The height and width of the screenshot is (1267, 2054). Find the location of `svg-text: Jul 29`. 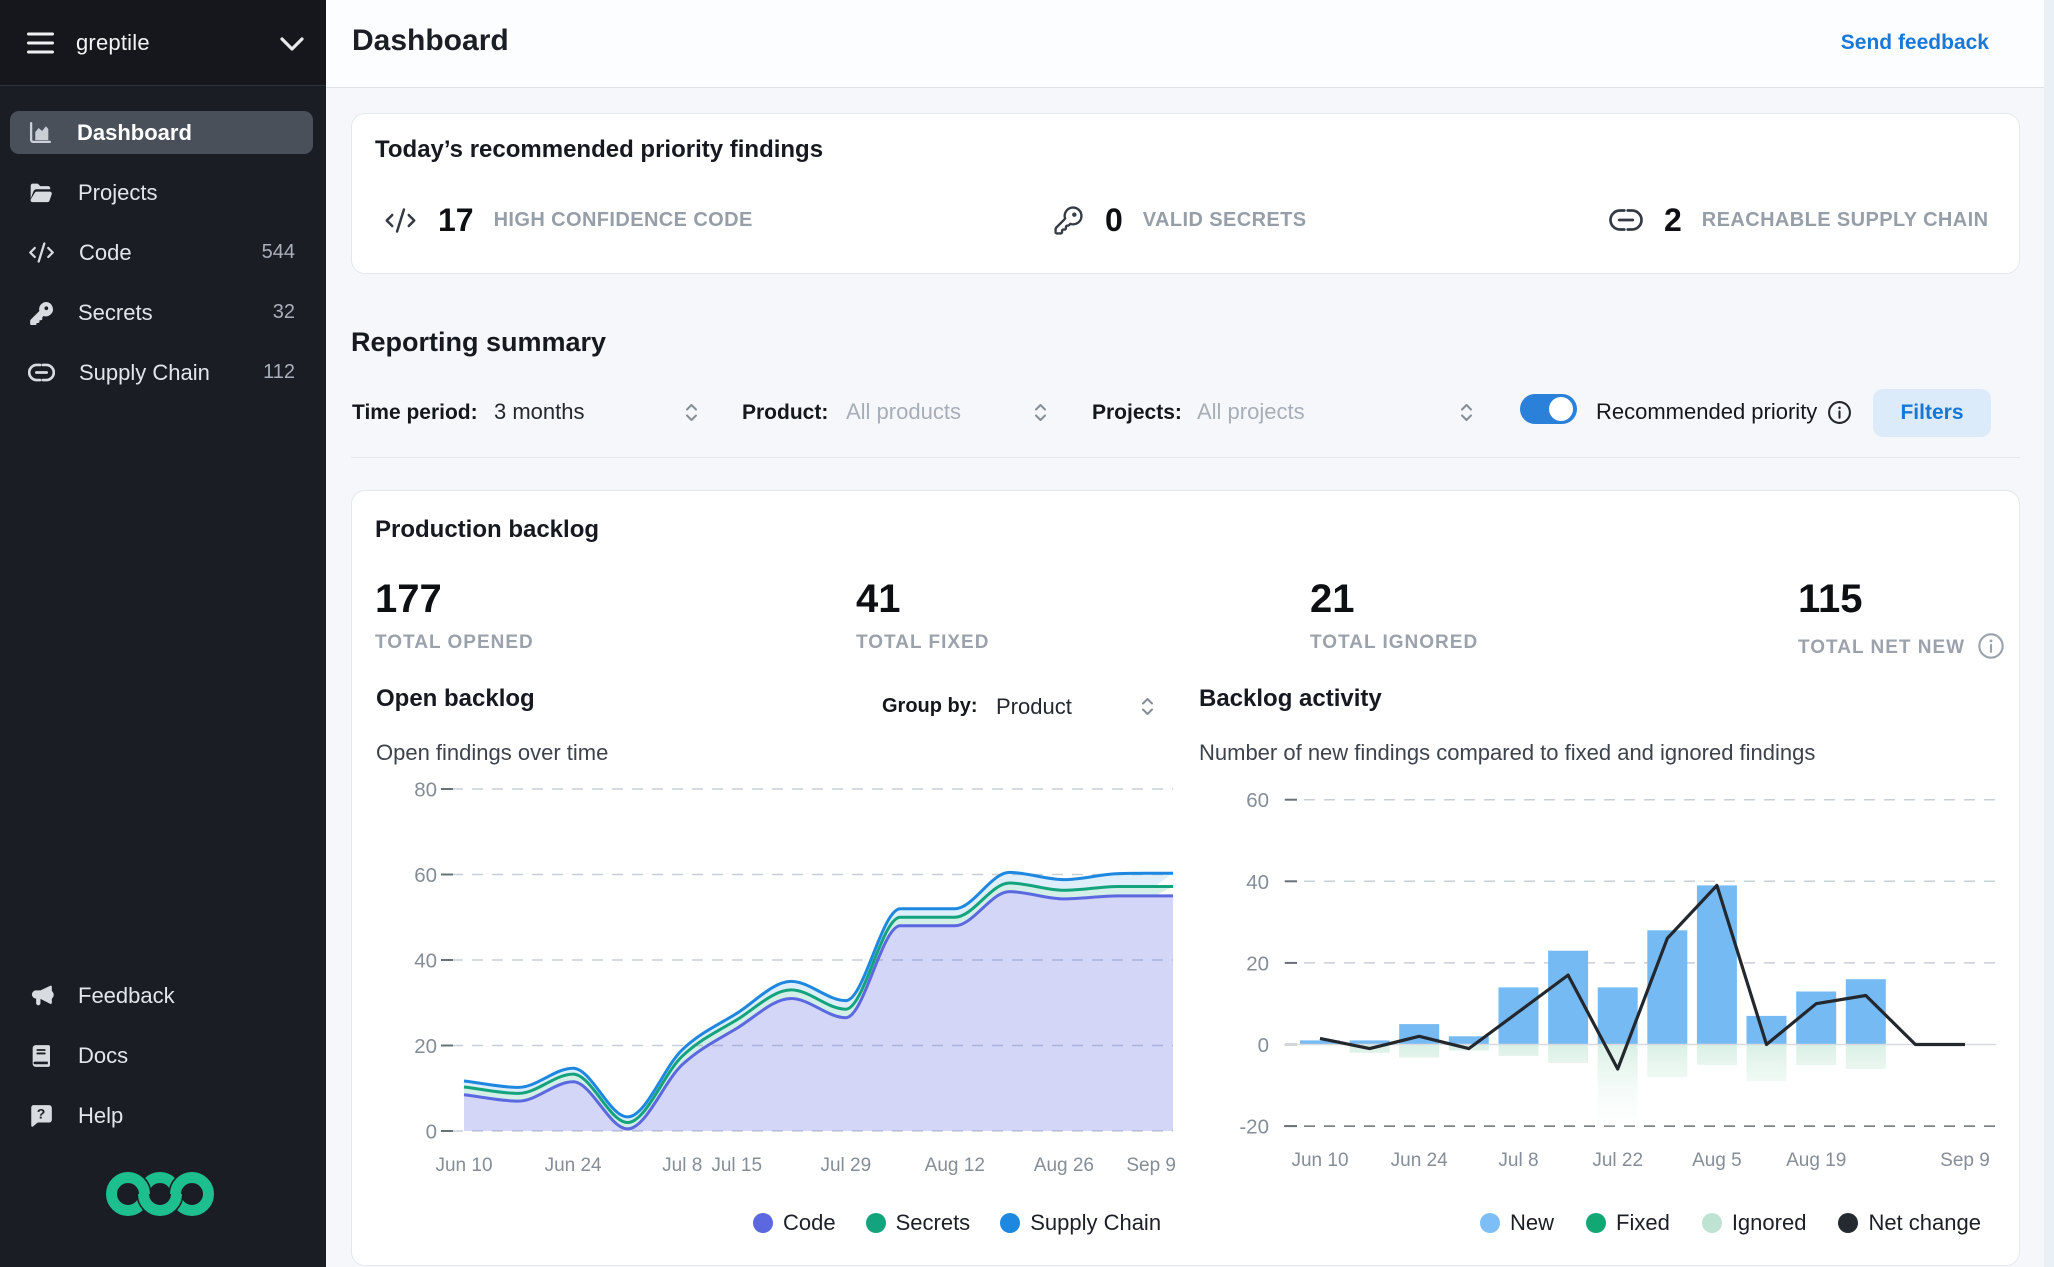

svg-text: Jul 29 is located at coordinates (845, 1165).